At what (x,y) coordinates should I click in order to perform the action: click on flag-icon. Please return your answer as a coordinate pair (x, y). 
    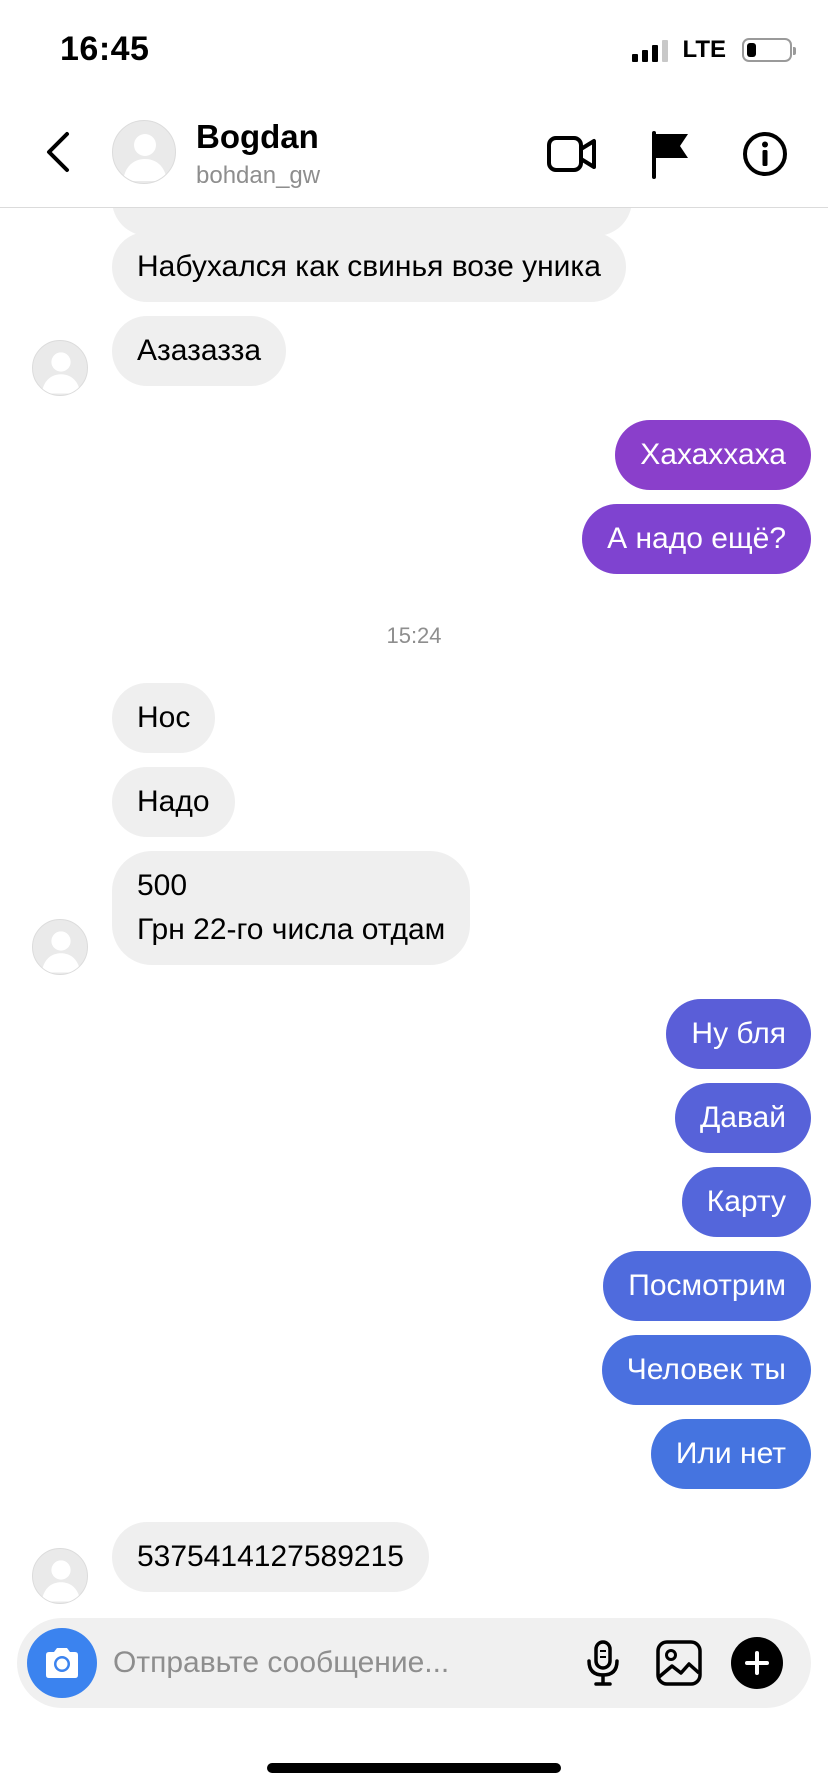
    Looking at the image, I should click on (670, 155).